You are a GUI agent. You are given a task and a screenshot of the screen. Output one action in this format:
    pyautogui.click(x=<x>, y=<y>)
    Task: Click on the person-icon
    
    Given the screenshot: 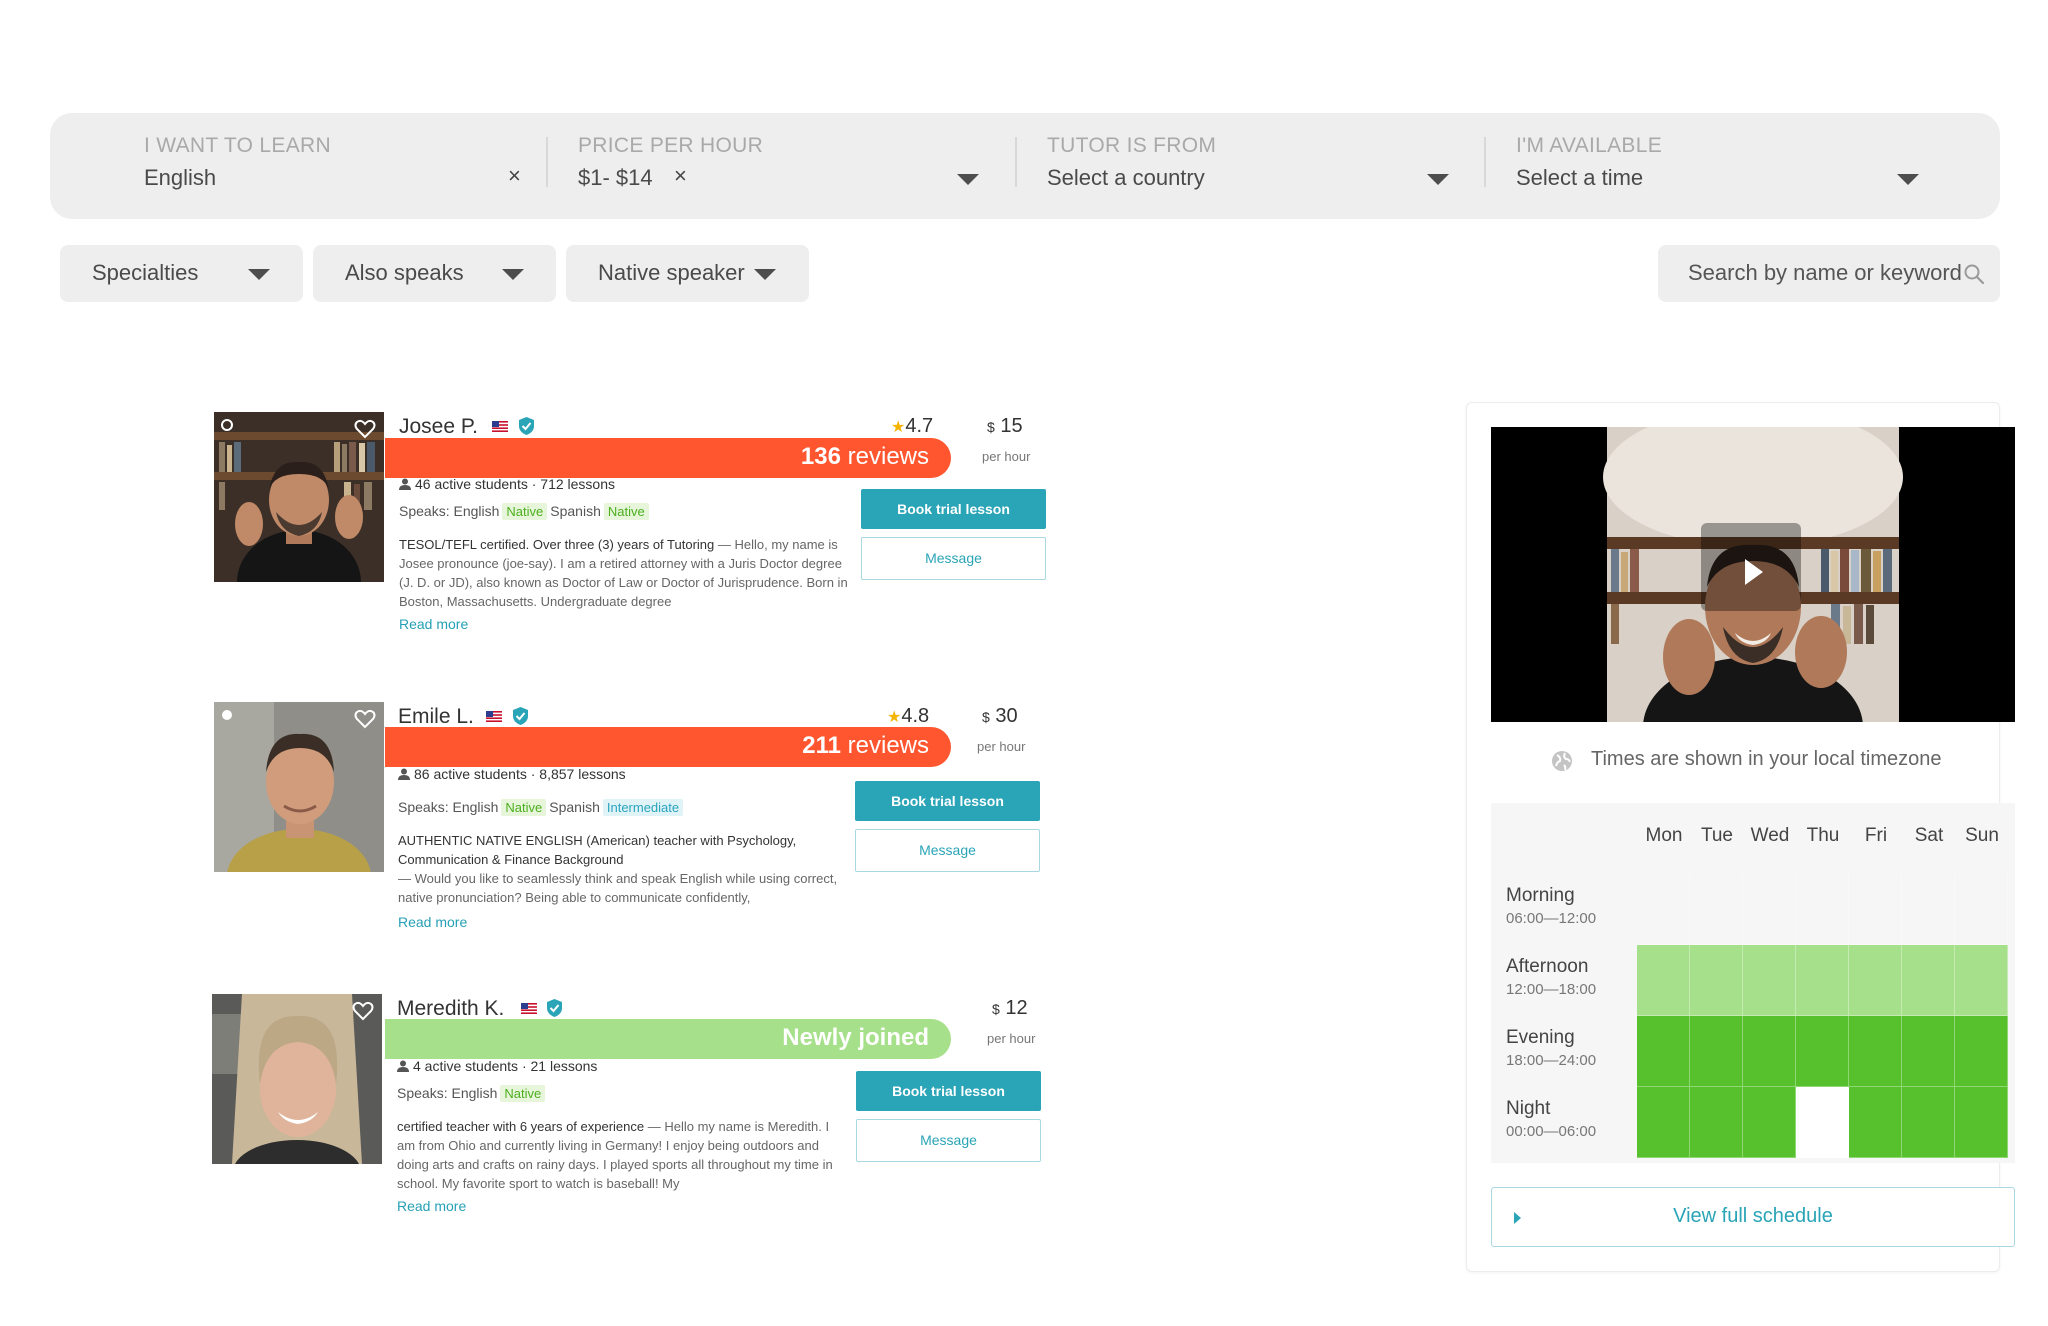 What is the action you would take?
    pyautogui.click(x=404, y=774)
    